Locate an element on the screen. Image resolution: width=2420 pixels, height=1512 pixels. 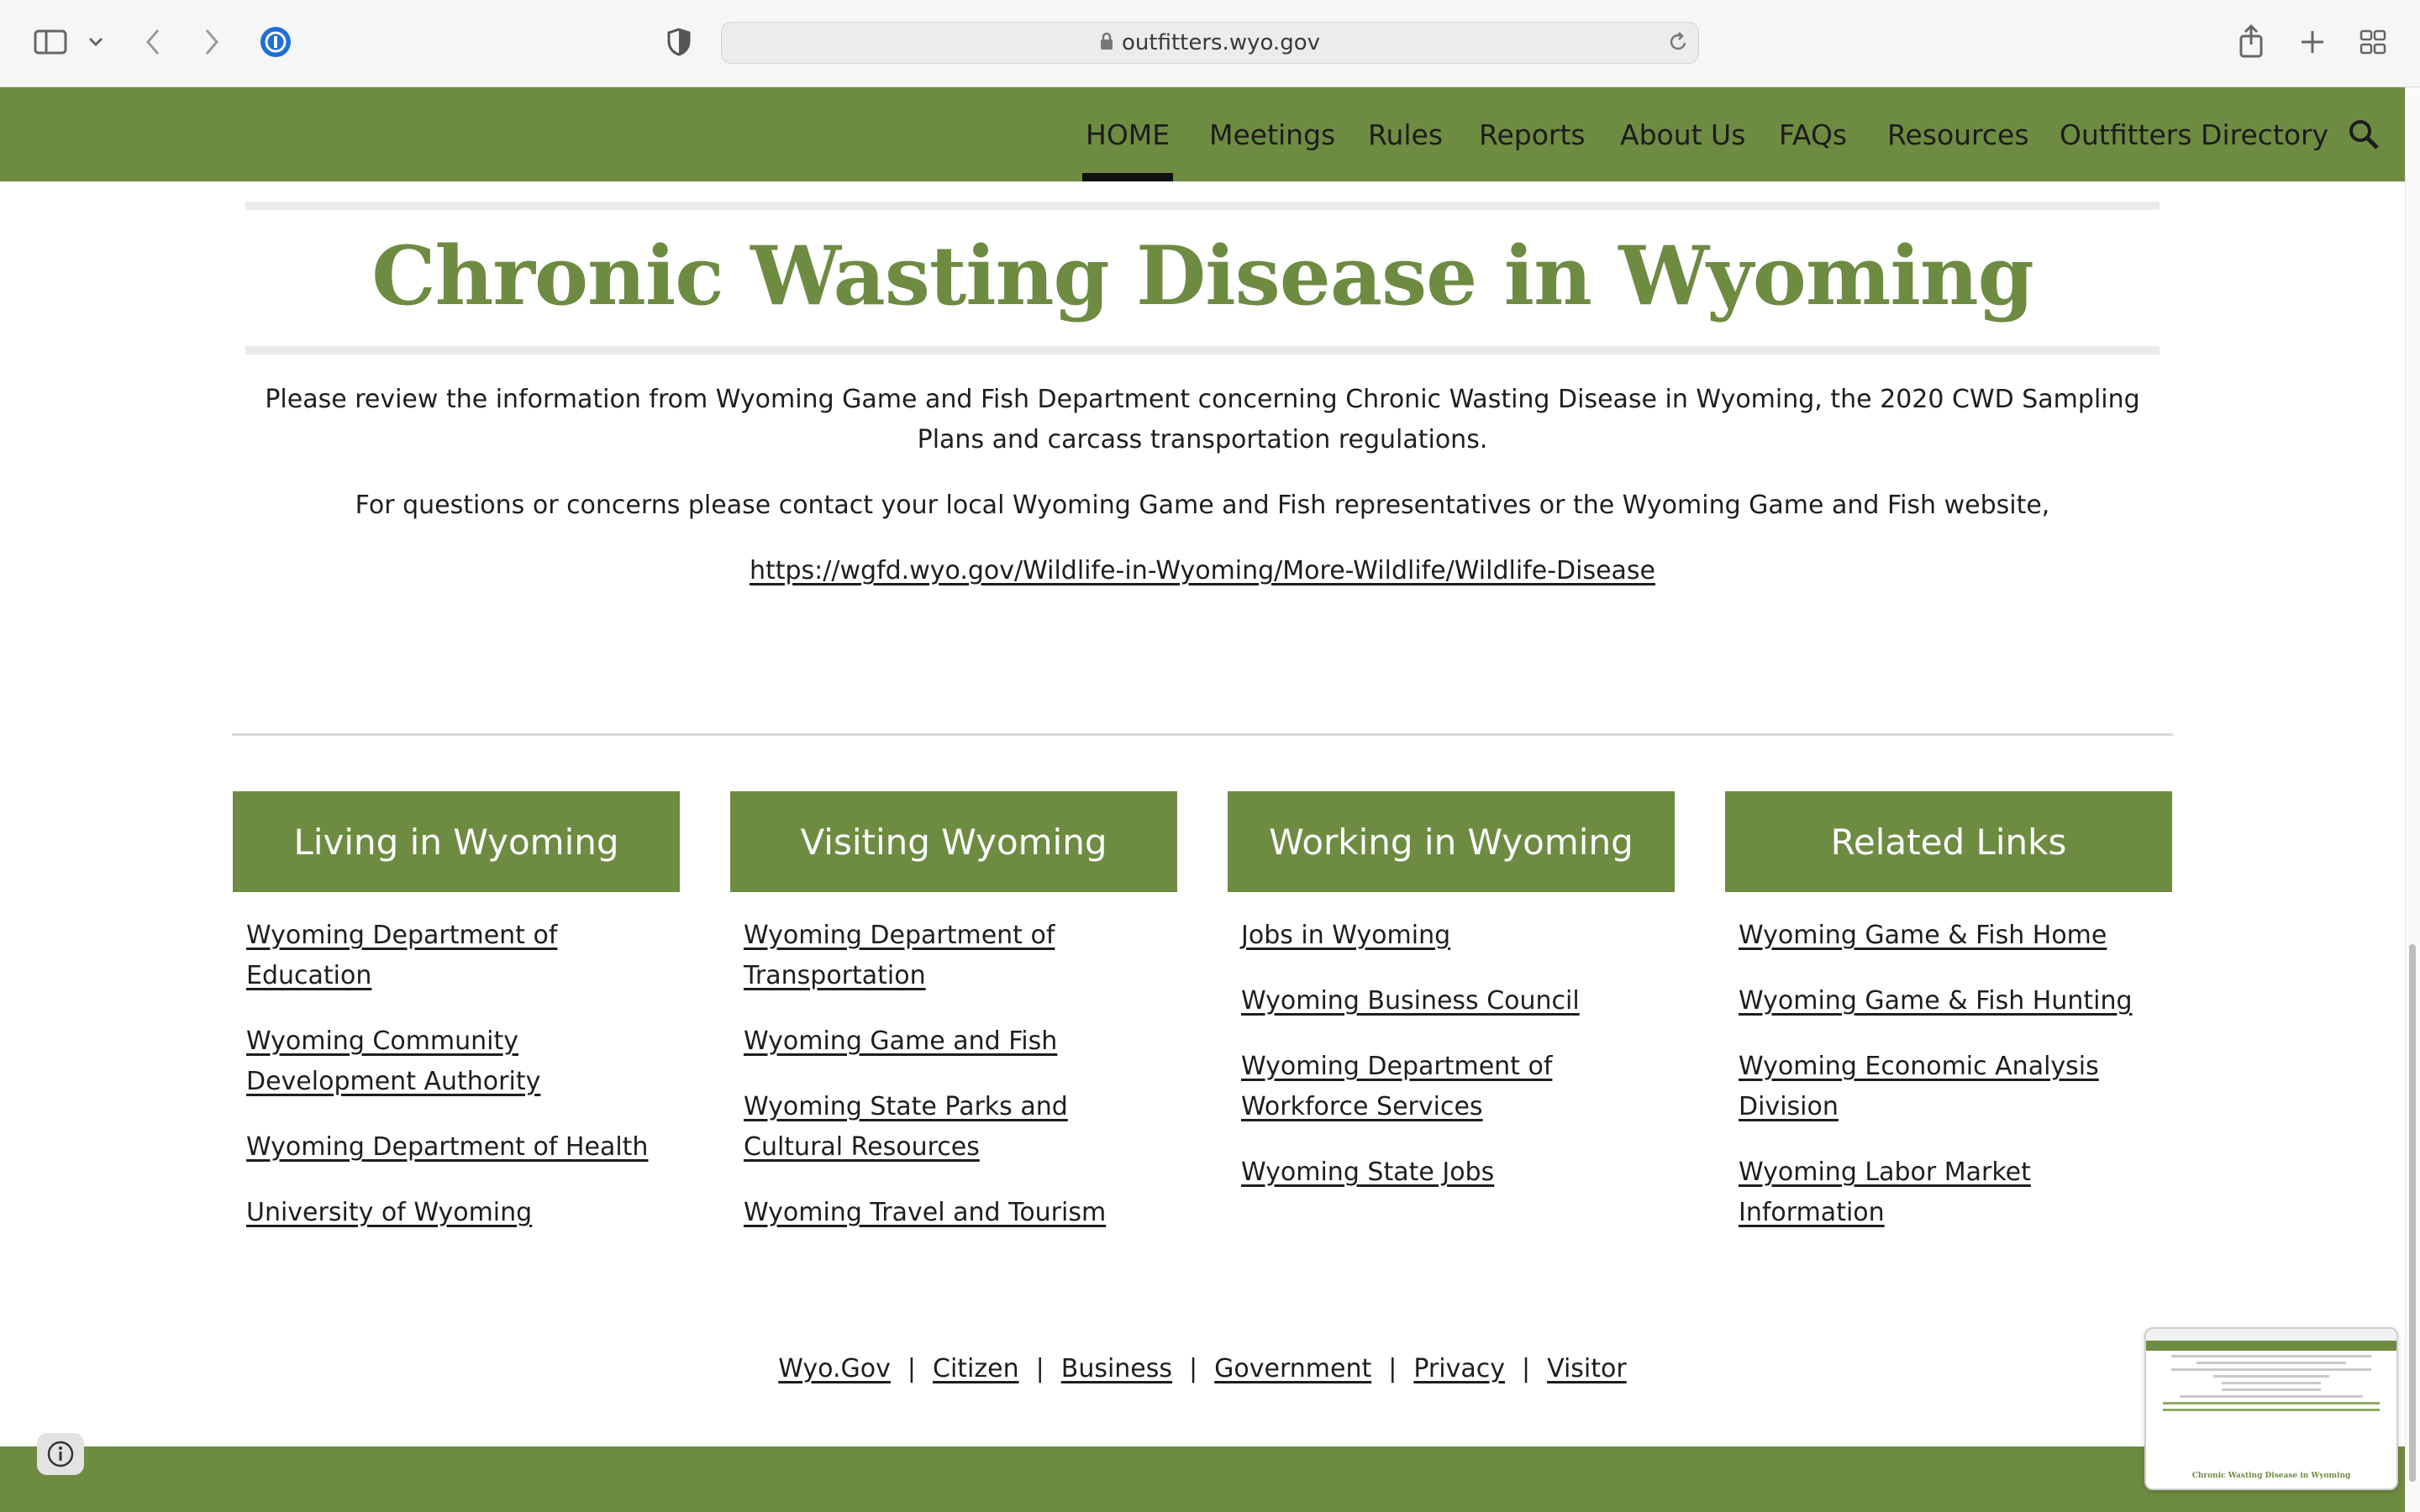
footer-link: Wyoming Game and Fish is located at coordinates (901, 1041).